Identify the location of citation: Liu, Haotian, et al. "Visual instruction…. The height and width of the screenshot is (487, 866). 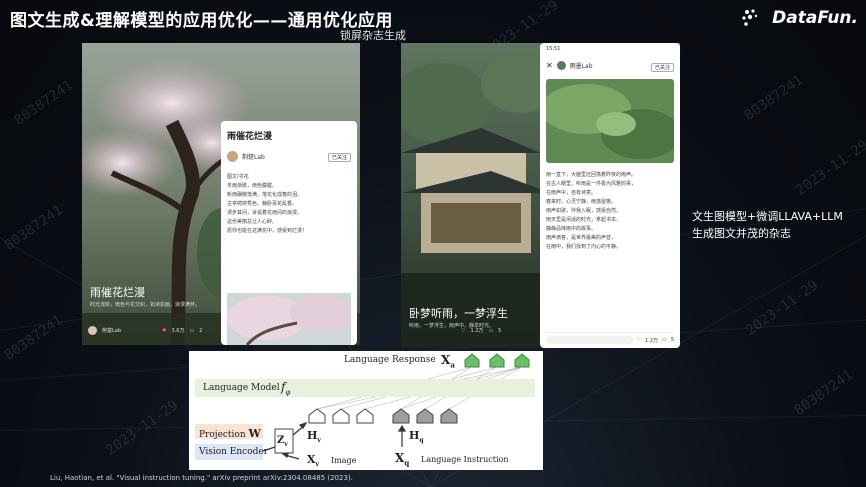
(201, 478).